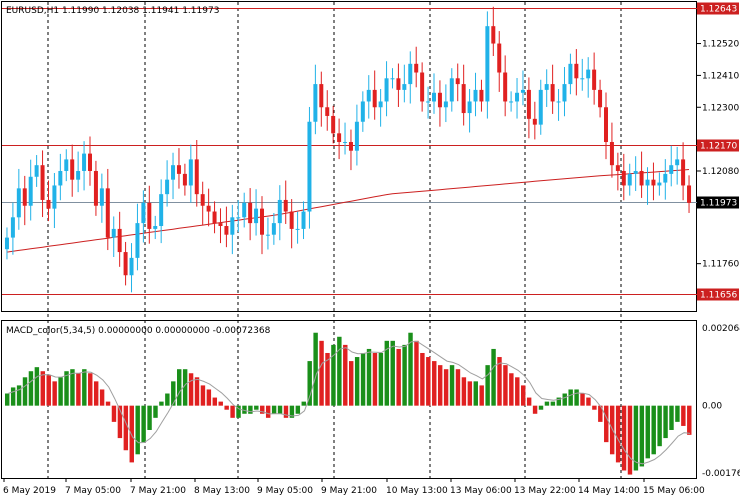 The image size is (740, 500). I want to click on time-axis-label: 10 May 13:00, so click(417, 491).